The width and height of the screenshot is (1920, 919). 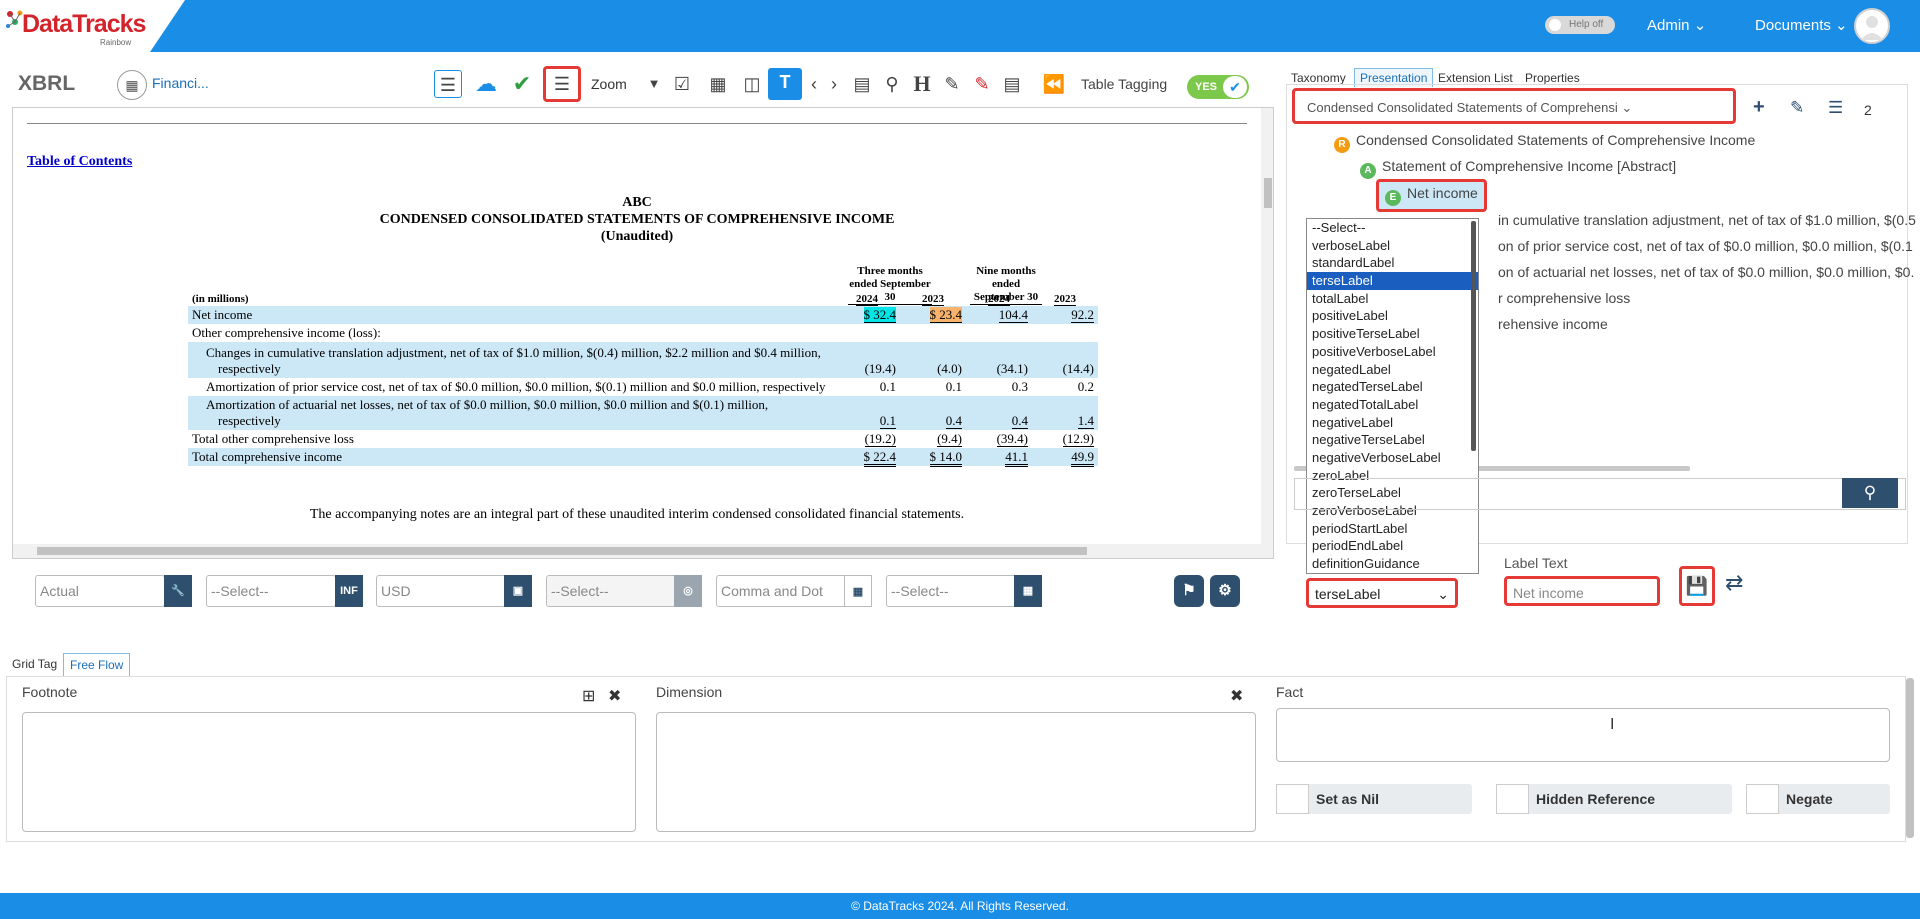 I want to click on vertical-scrollbar, so click(x=1267, y=326).